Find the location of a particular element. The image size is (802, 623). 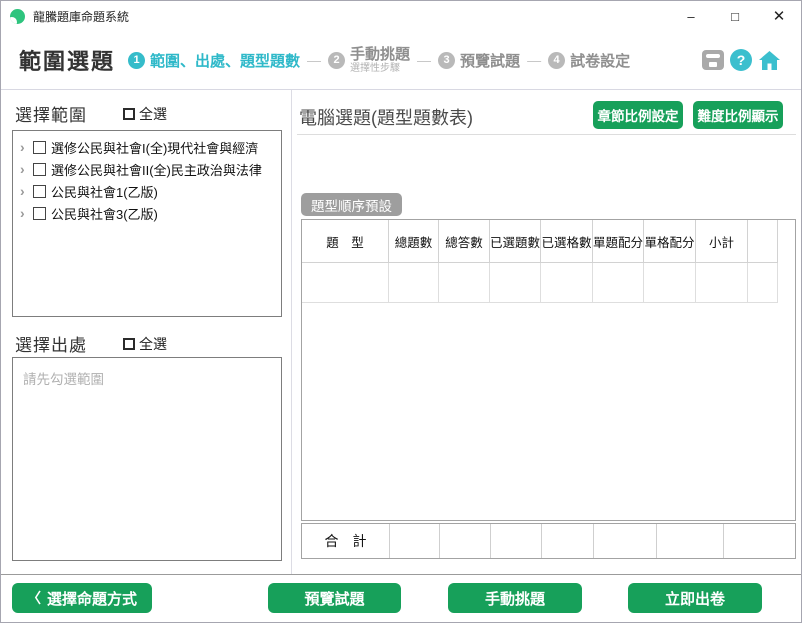

maximize-button: □ is located at coordinates (735, 16).